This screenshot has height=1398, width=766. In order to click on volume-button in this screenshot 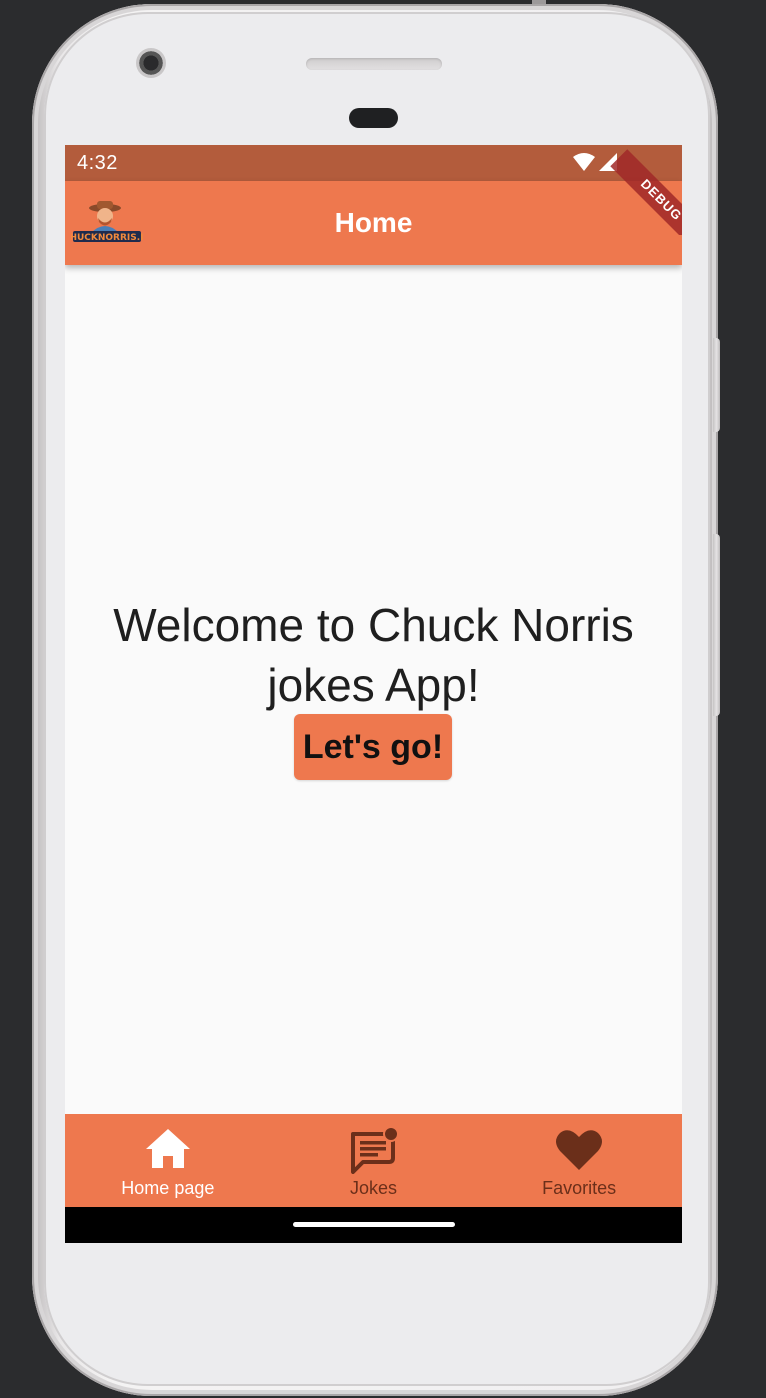, I will do `click(716, 625)`.